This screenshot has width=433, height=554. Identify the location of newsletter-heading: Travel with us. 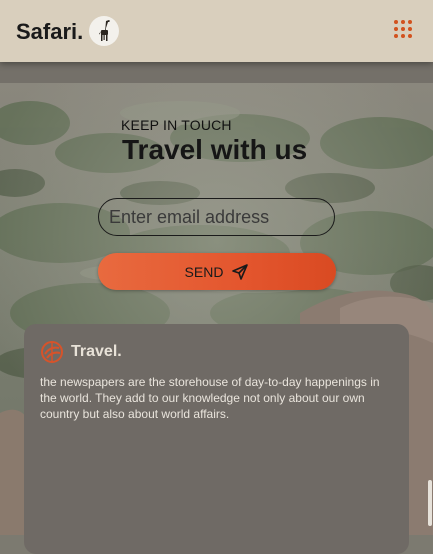
(215, 149).